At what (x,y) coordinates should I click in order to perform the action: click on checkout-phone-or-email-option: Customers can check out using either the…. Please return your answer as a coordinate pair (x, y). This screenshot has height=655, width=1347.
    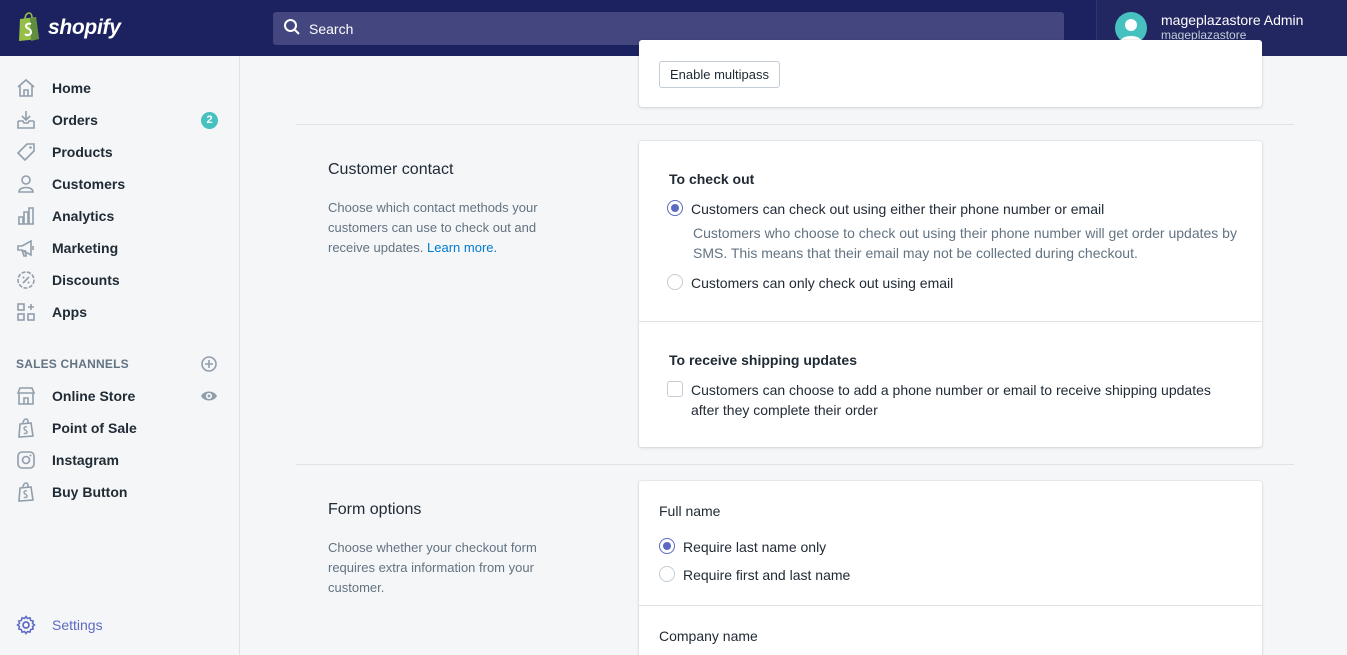
    Looking at the image, I should click on (885, 209).